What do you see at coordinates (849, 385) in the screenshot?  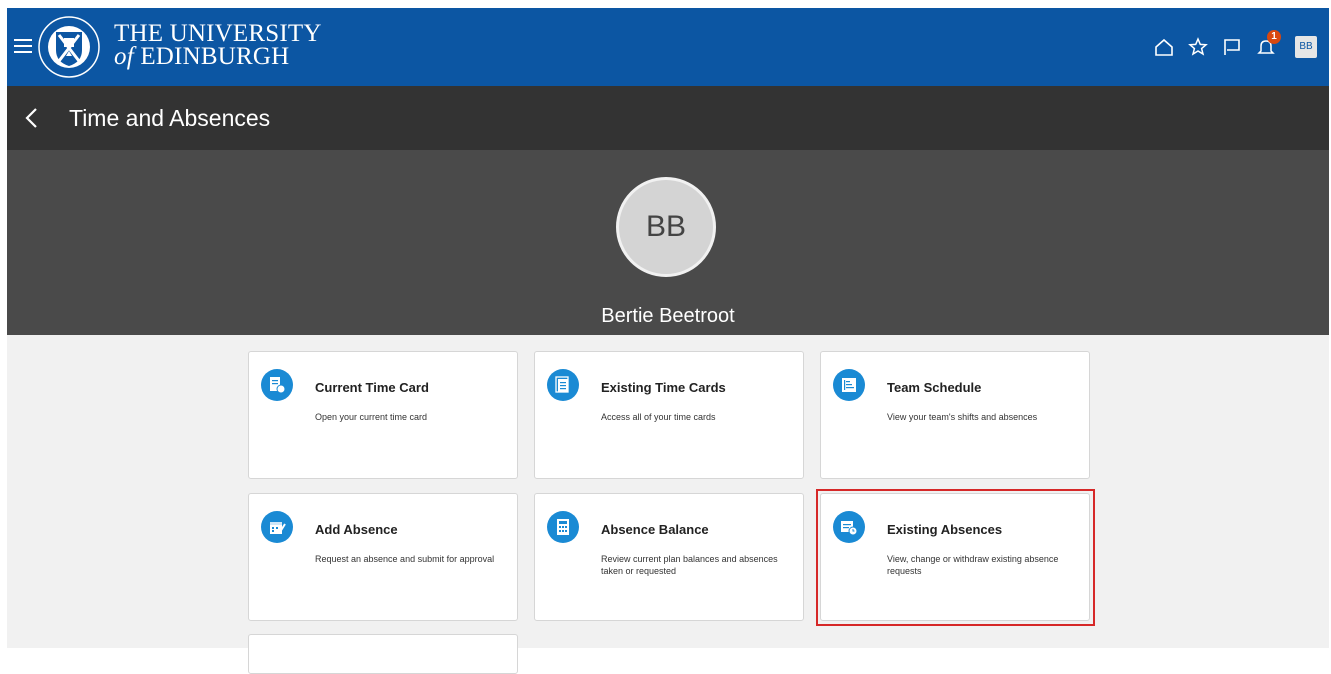 I see `schedule-icon` at bounding box center [849, 385].